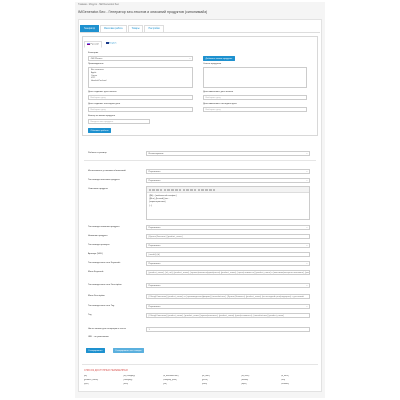 This screenshot has width=400, height=400. Describe the element at coordinates (228, 285) in the screenshot. I see `description-meta-output-select: Перезапись` at that location.